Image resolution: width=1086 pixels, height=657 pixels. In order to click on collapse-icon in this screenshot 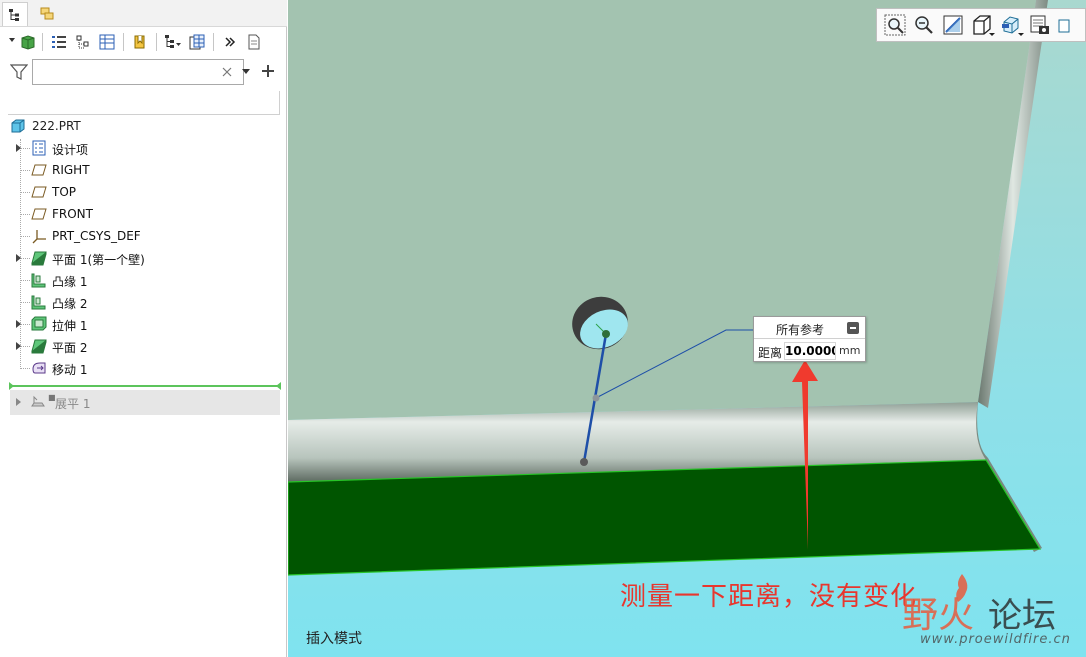, I will do `click(853, 328)`.